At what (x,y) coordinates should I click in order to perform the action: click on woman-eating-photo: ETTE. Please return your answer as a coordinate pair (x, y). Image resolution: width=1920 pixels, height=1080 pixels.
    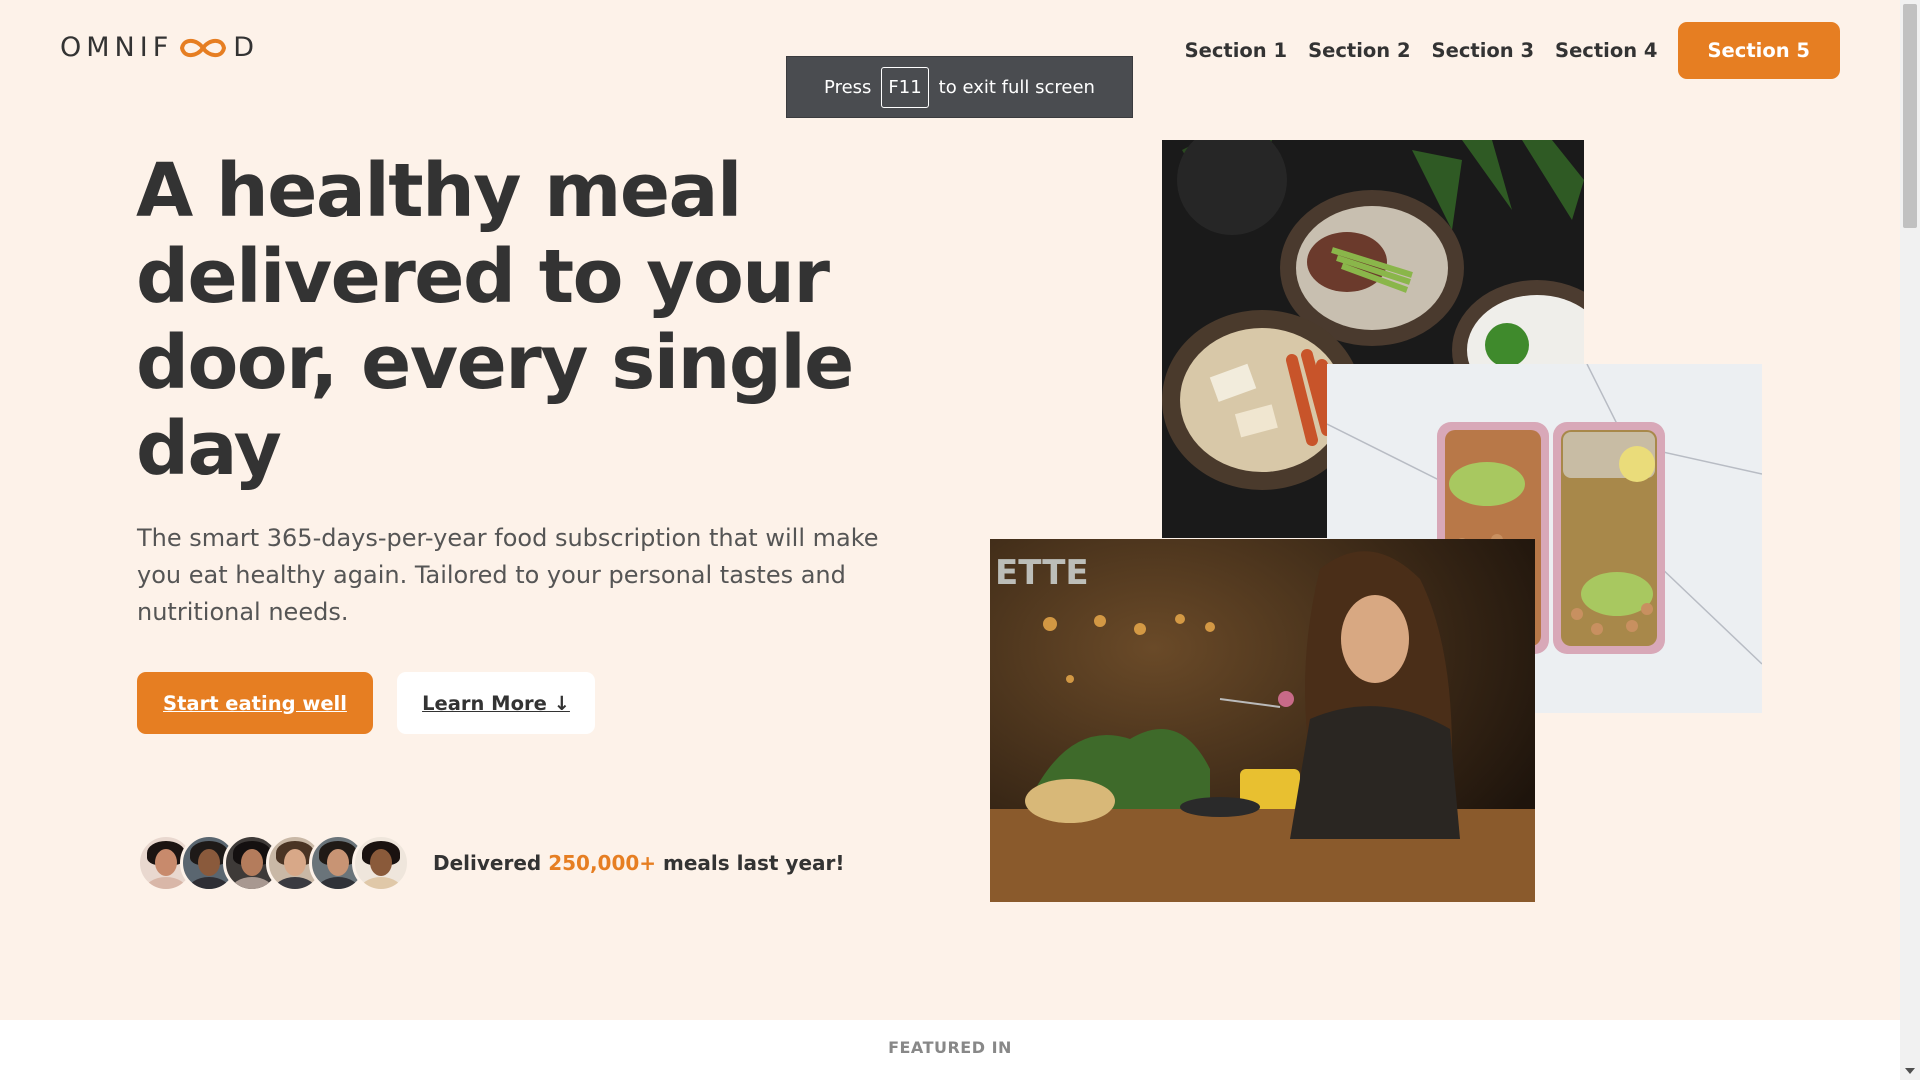
    Looking at the image, I should click on (1262, 720).